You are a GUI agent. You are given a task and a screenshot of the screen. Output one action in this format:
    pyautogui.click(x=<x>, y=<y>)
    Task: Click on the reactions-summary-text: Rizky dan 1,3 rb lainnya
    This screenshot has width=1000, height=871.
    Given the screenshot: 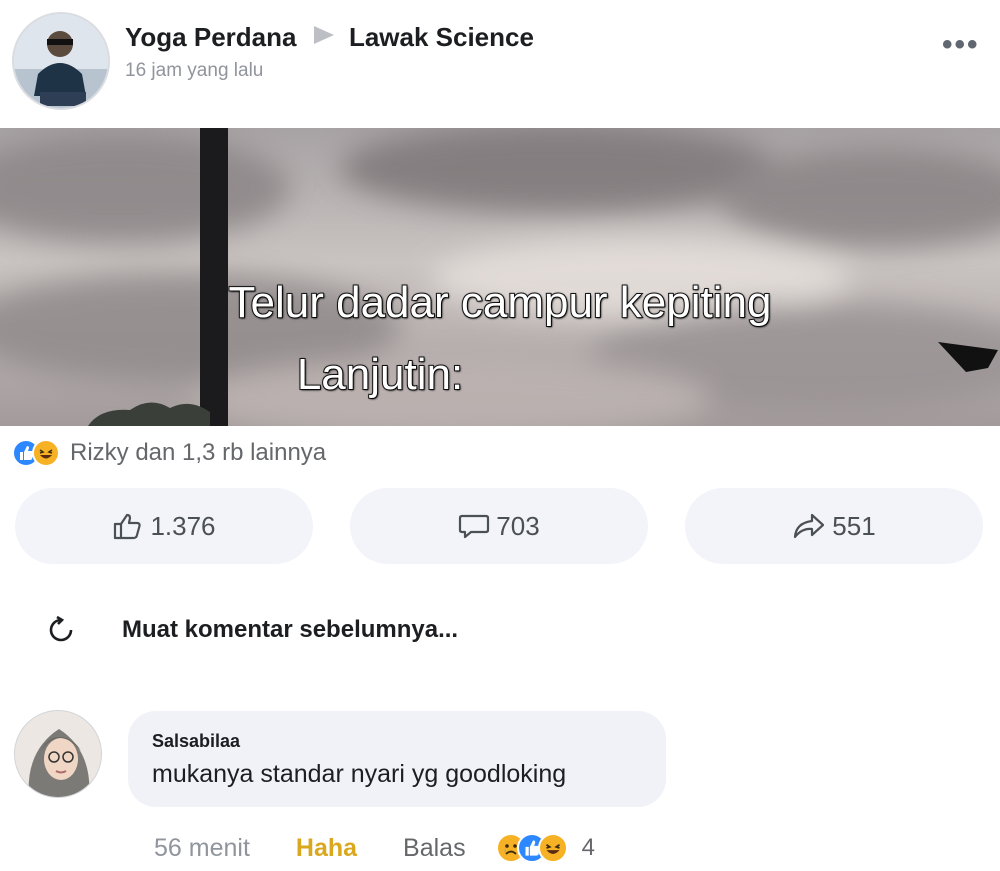 What is the action you would take?
    pyautogui.click(x=198, y=452)
    